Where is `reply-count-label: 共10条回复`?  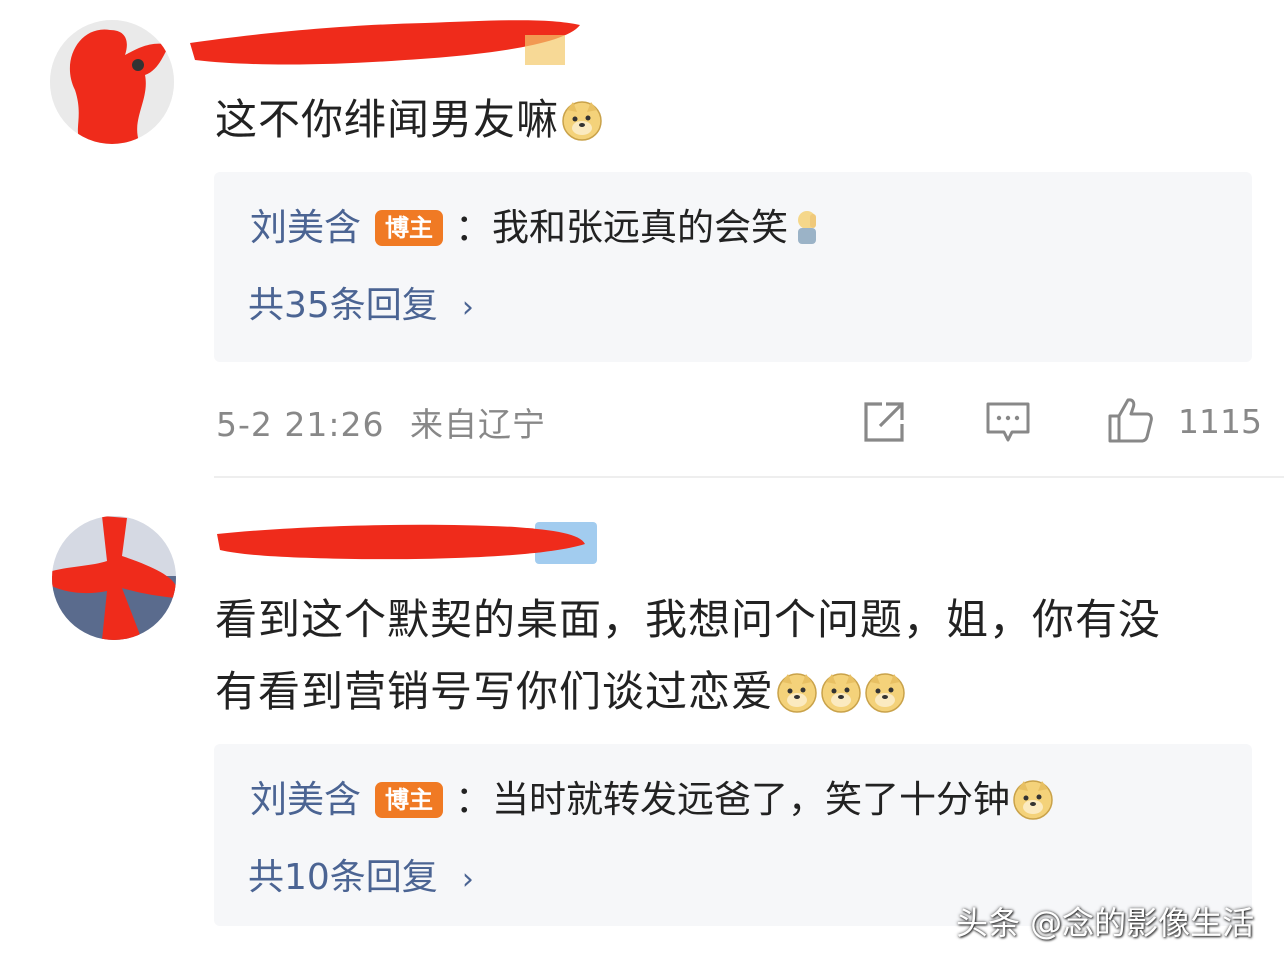
reply-count-label: 共10条回复 is located at coordinates (343, 877).